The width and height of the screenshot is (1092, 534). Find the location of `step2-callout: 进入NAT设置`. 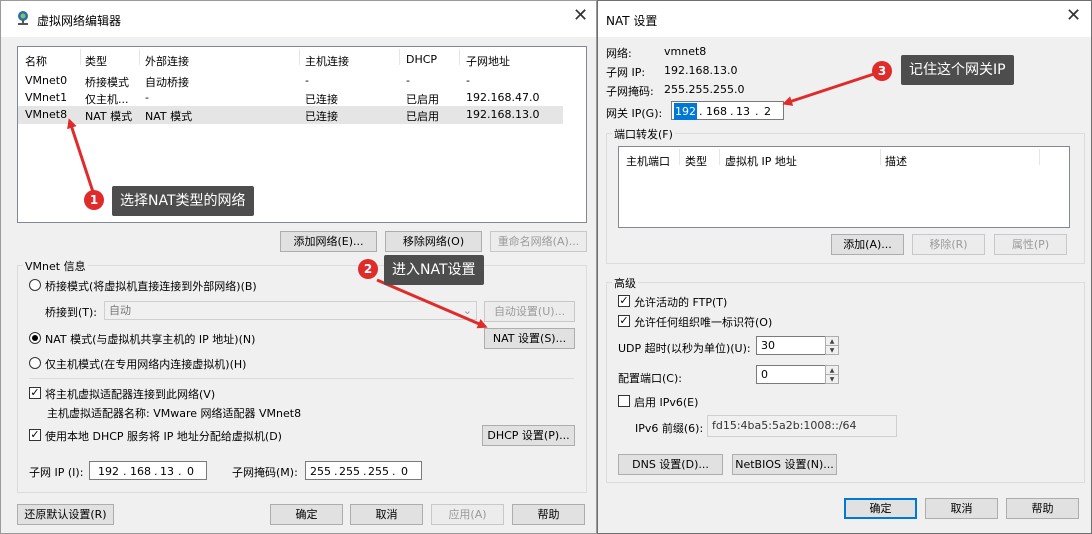

step2-callout: 进入NAT设置 is located at coordinates (434, 270).